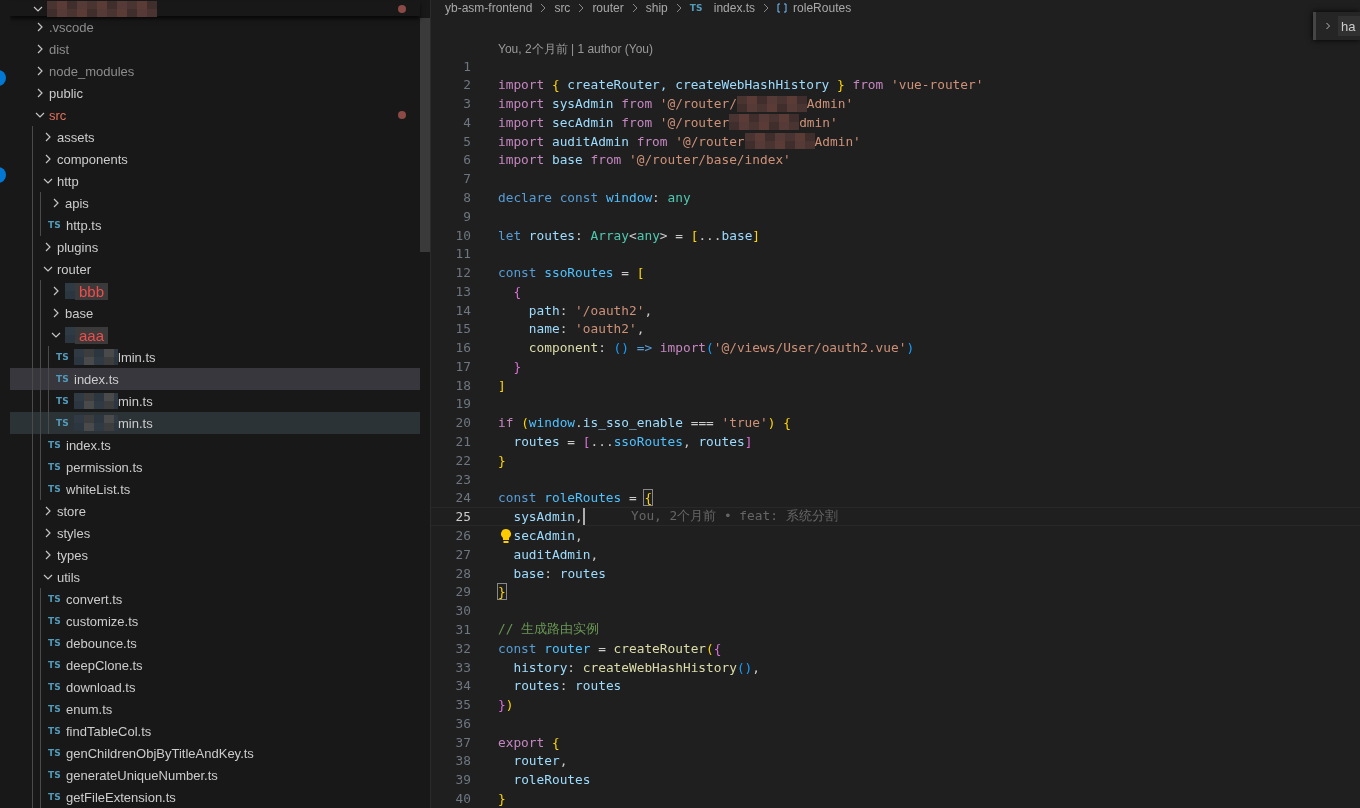 The image size is (1360, 808). I want to click on code-line: let routes: Array<any> = [...base], so click(629, 235).